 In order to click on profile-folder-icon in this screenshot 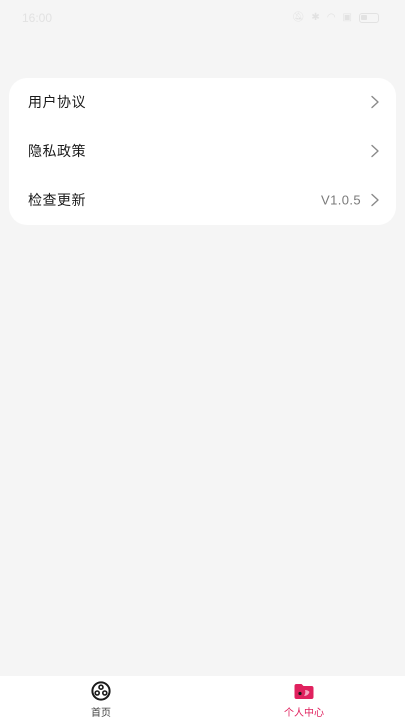, I will do `click(304, 691)`.